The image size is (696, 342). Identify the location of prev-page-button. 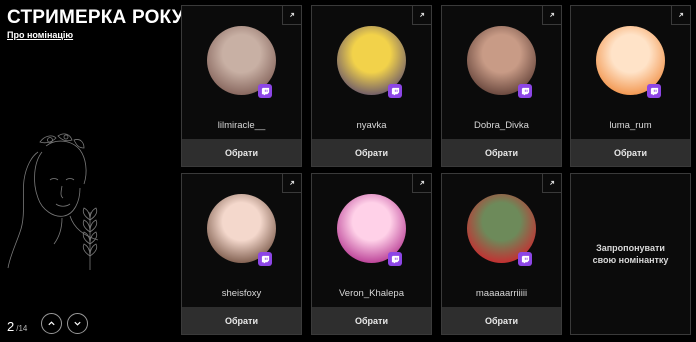
(51, 323).